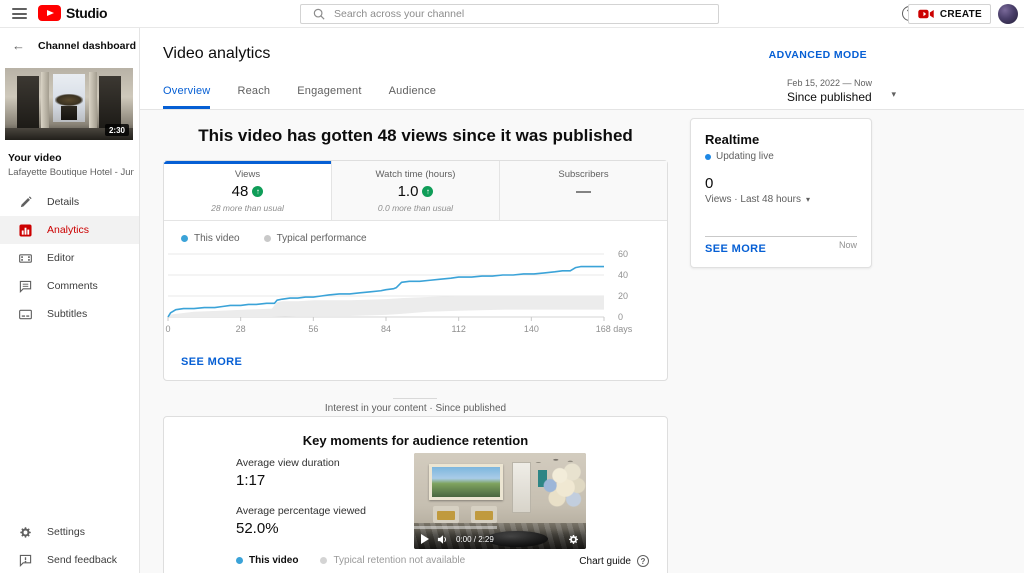 This screenshot has height=573, width=1024. Describe the element at coordinates (408, 191) in the screenshot. I see `watch-time-value: 1.0` at that location.